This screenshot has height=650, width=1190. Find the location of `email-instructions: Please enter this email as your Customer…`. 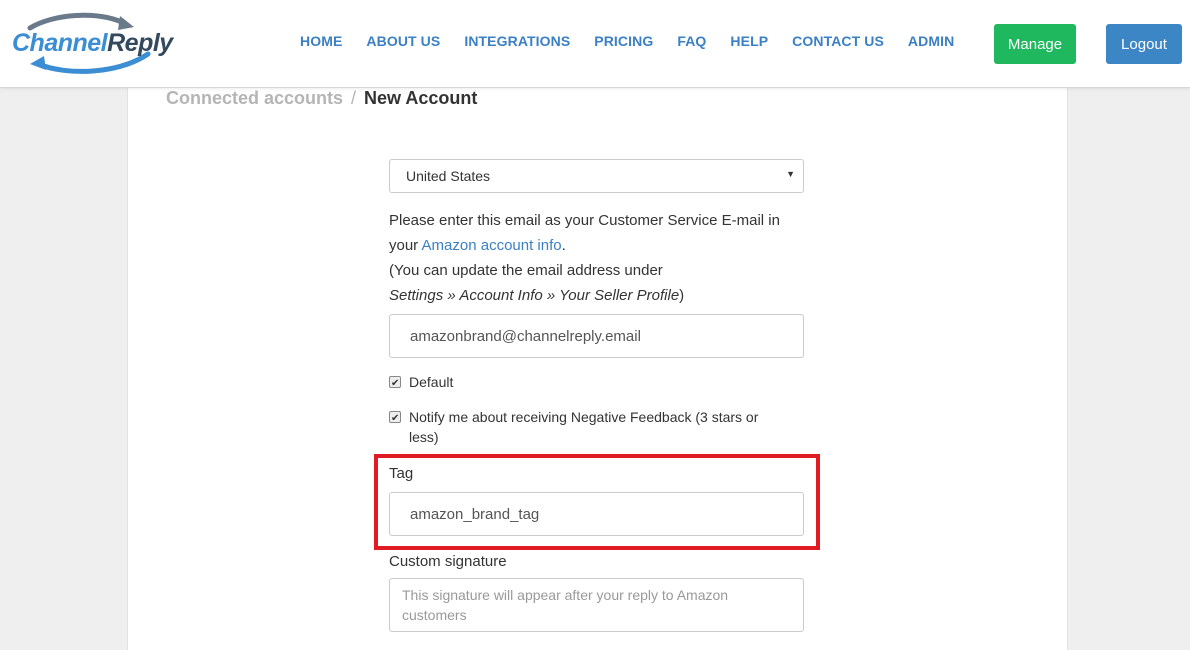

email-instructions: Please enter this email as your Customer… is located at coordinates (596, 258).